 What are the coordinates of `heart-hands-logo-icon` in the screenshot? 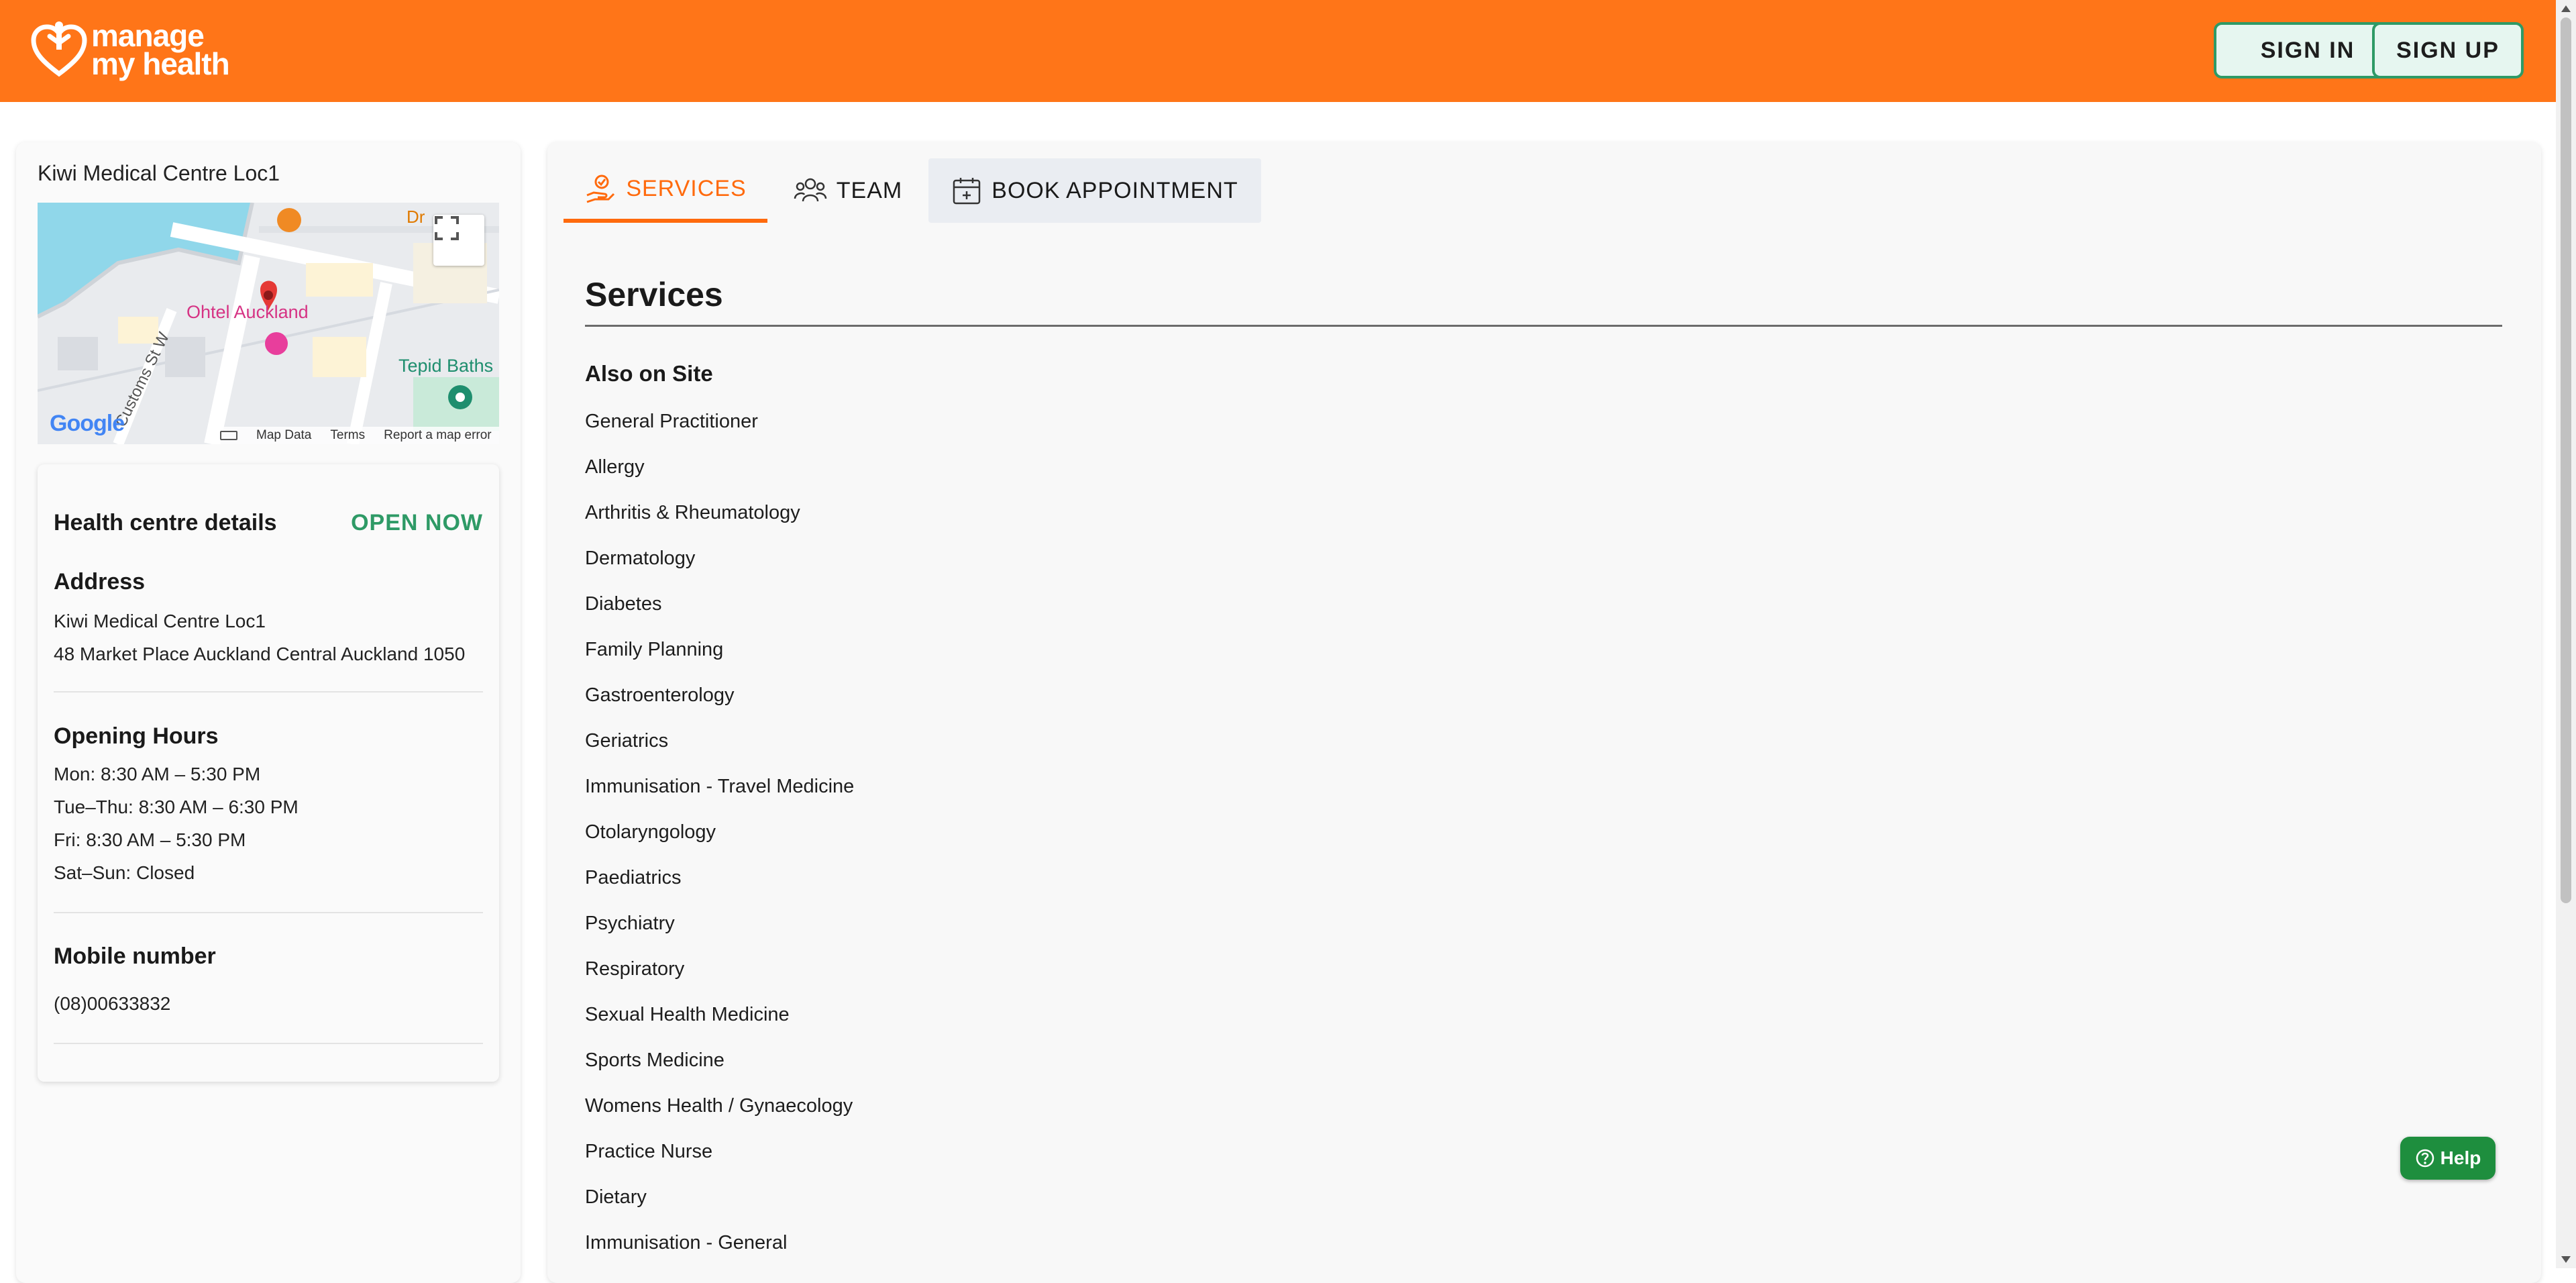 It's located at (59, 49).